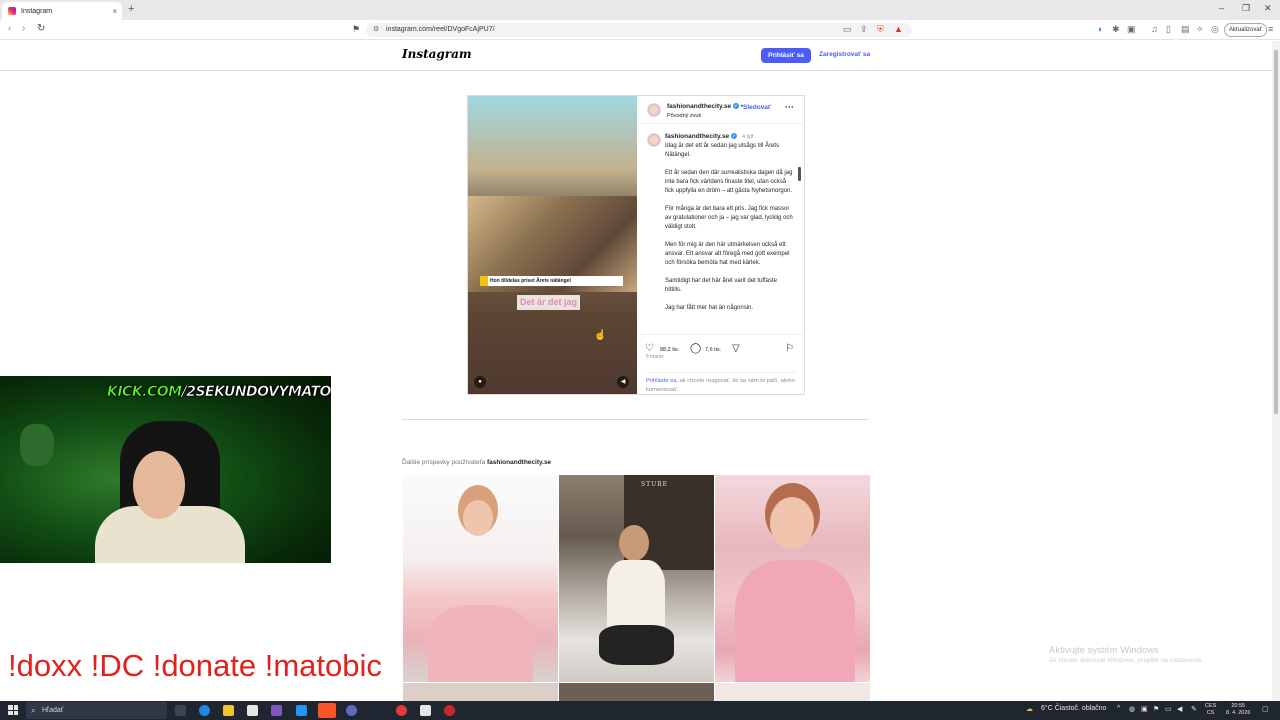  Describe the element at coordinates (327, 710) in the screenshot. I see `brave-taskbar-icon` at that location.